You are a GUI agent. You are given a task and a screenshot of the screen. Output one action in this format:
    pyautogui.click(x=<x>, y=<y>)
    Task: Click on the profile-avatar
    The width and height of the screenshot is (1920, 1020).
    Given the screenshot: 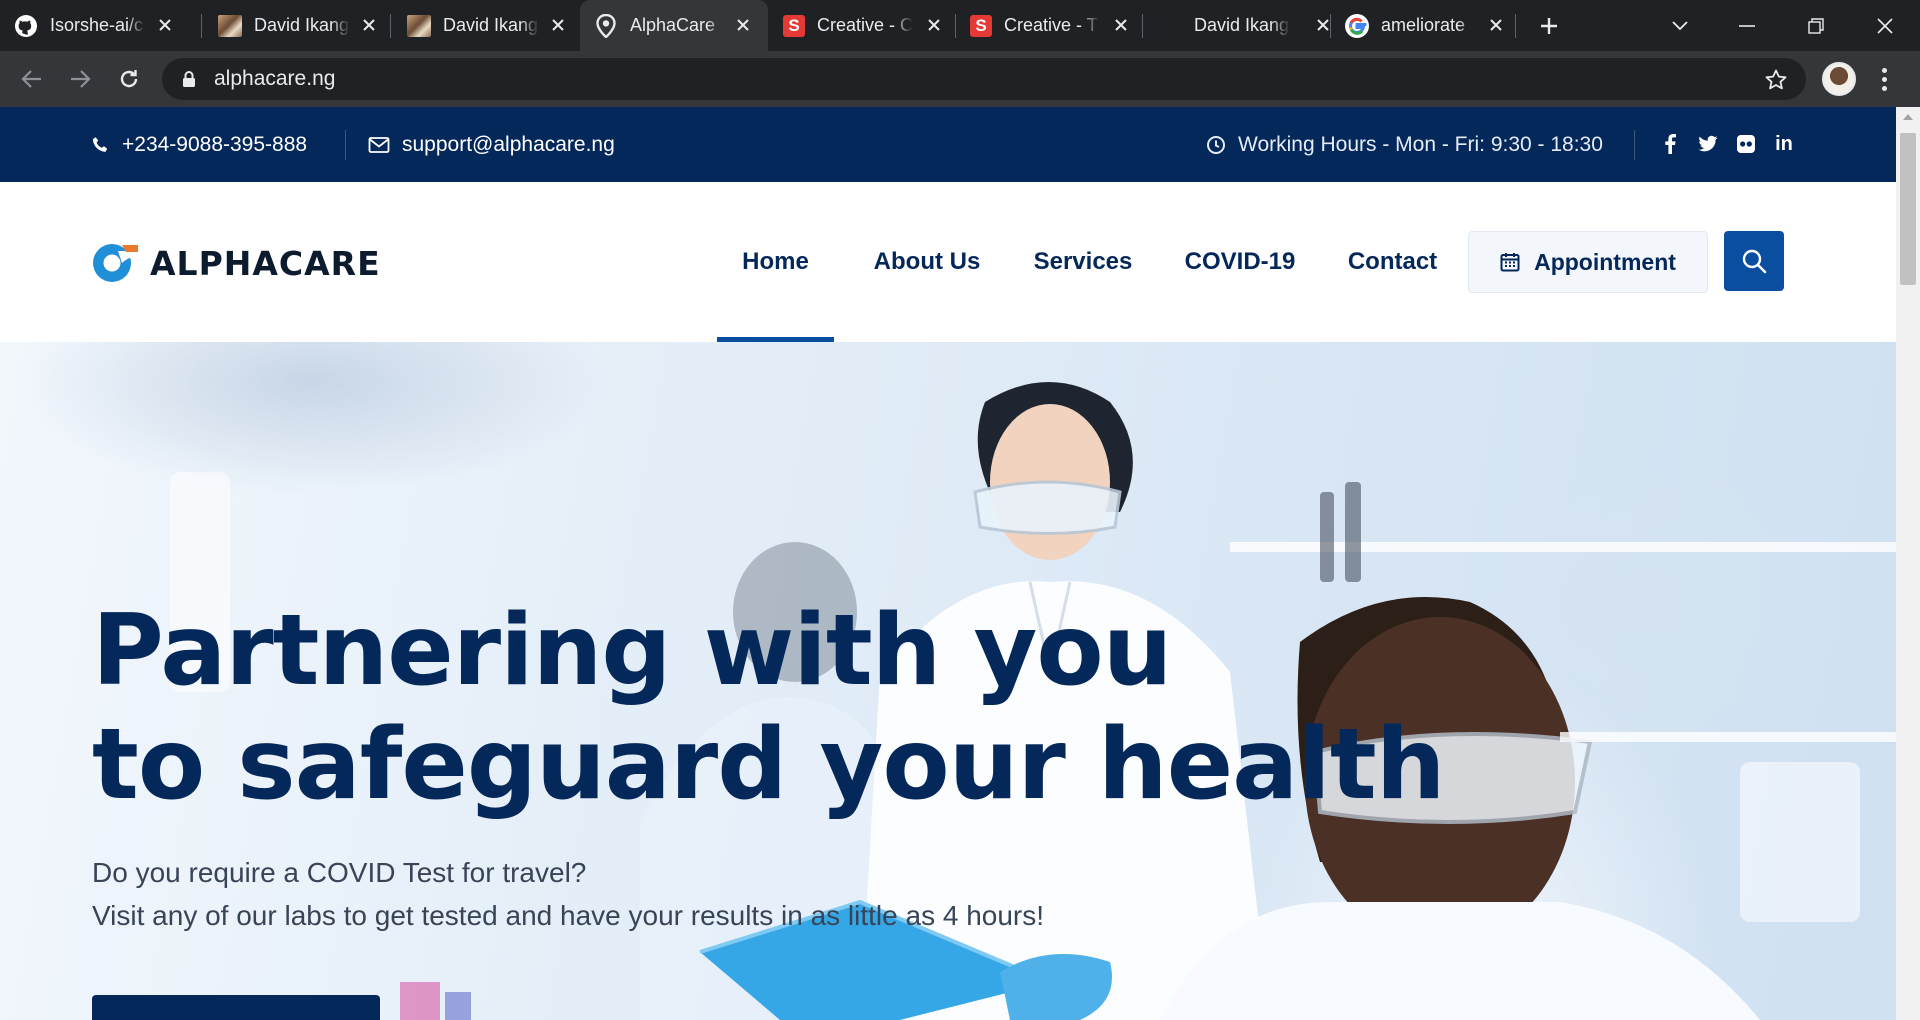 What is the action you would take?
    pyautogui.click(x=1839, y=79)
    